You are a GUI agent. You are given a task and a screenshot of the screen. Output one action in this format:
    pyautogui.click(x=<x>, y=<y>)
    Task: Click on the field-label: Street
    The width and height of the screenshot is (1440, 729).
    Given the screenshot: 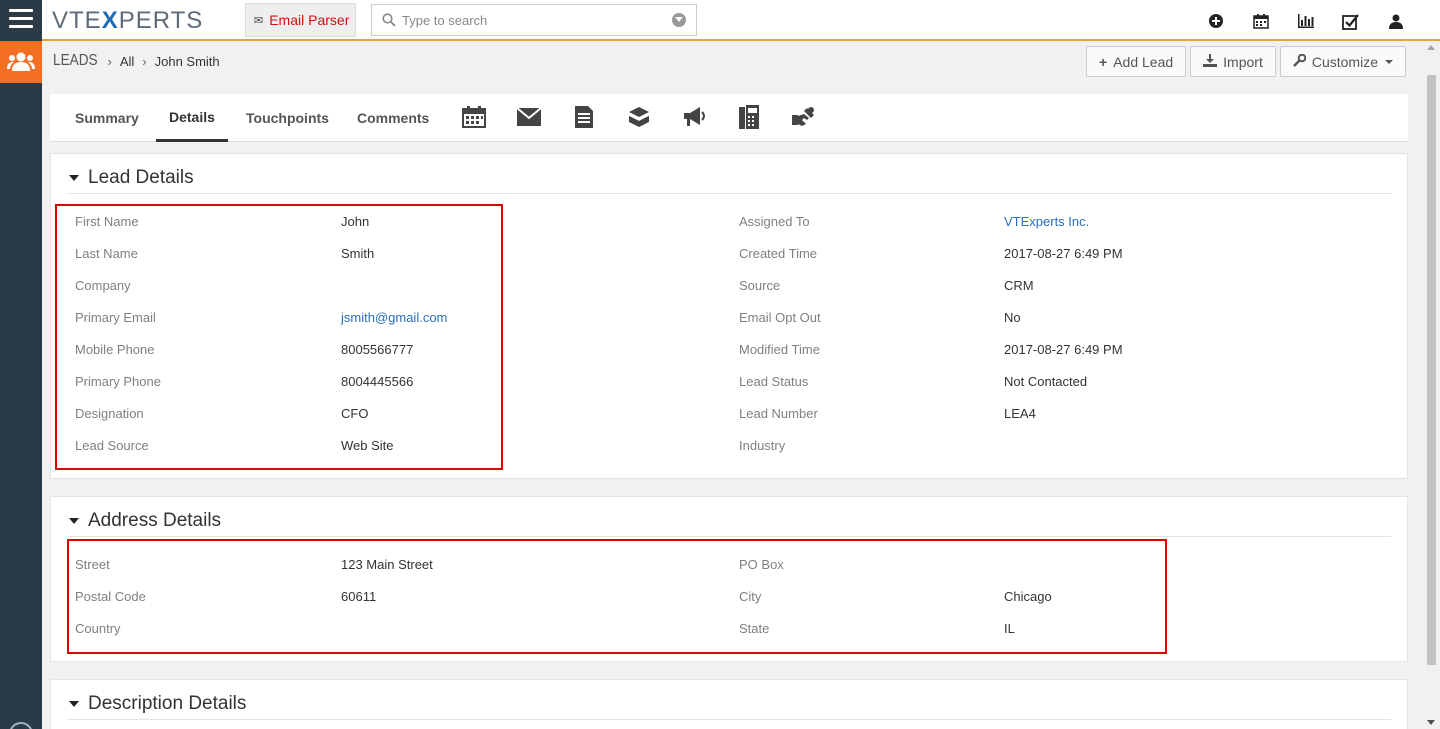 What is the action you would take?
    pyautogui.click(x=92, y=564)
    